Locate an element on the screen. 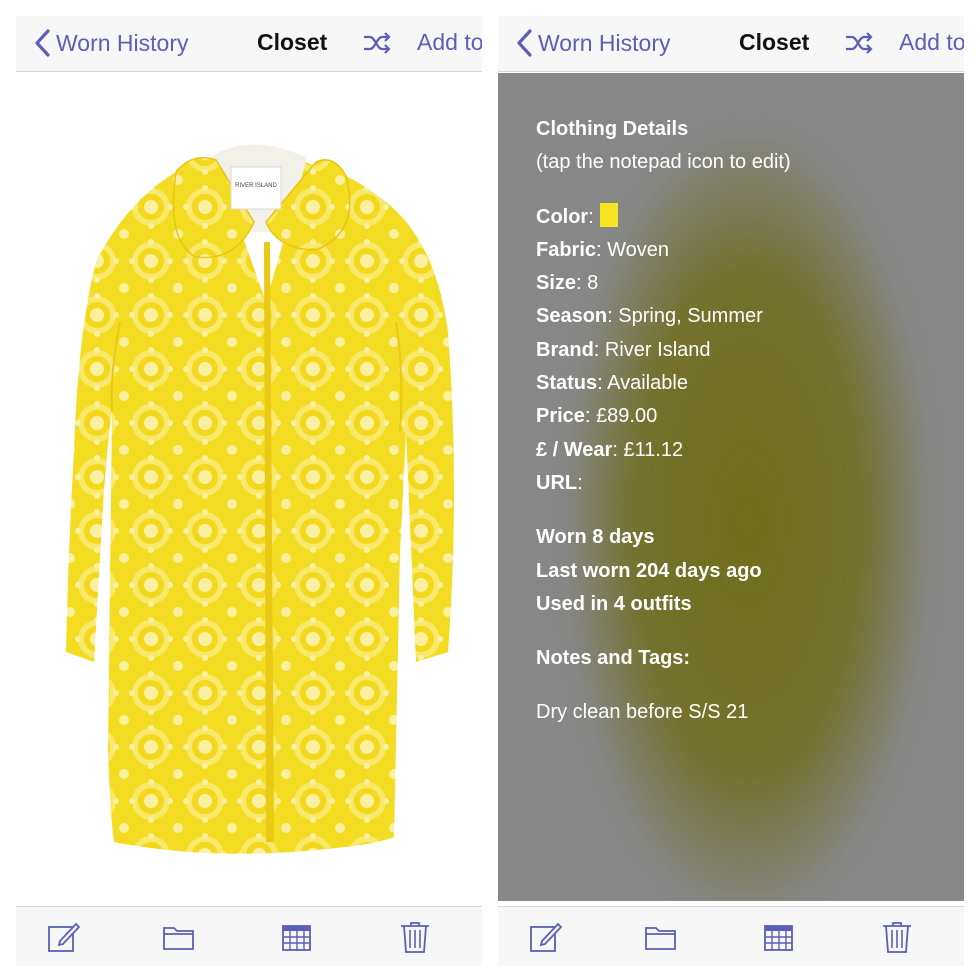 Image resolution: width=980 pixels, height=980 pixels. status-label: Status is located at coordinates (567, 383).